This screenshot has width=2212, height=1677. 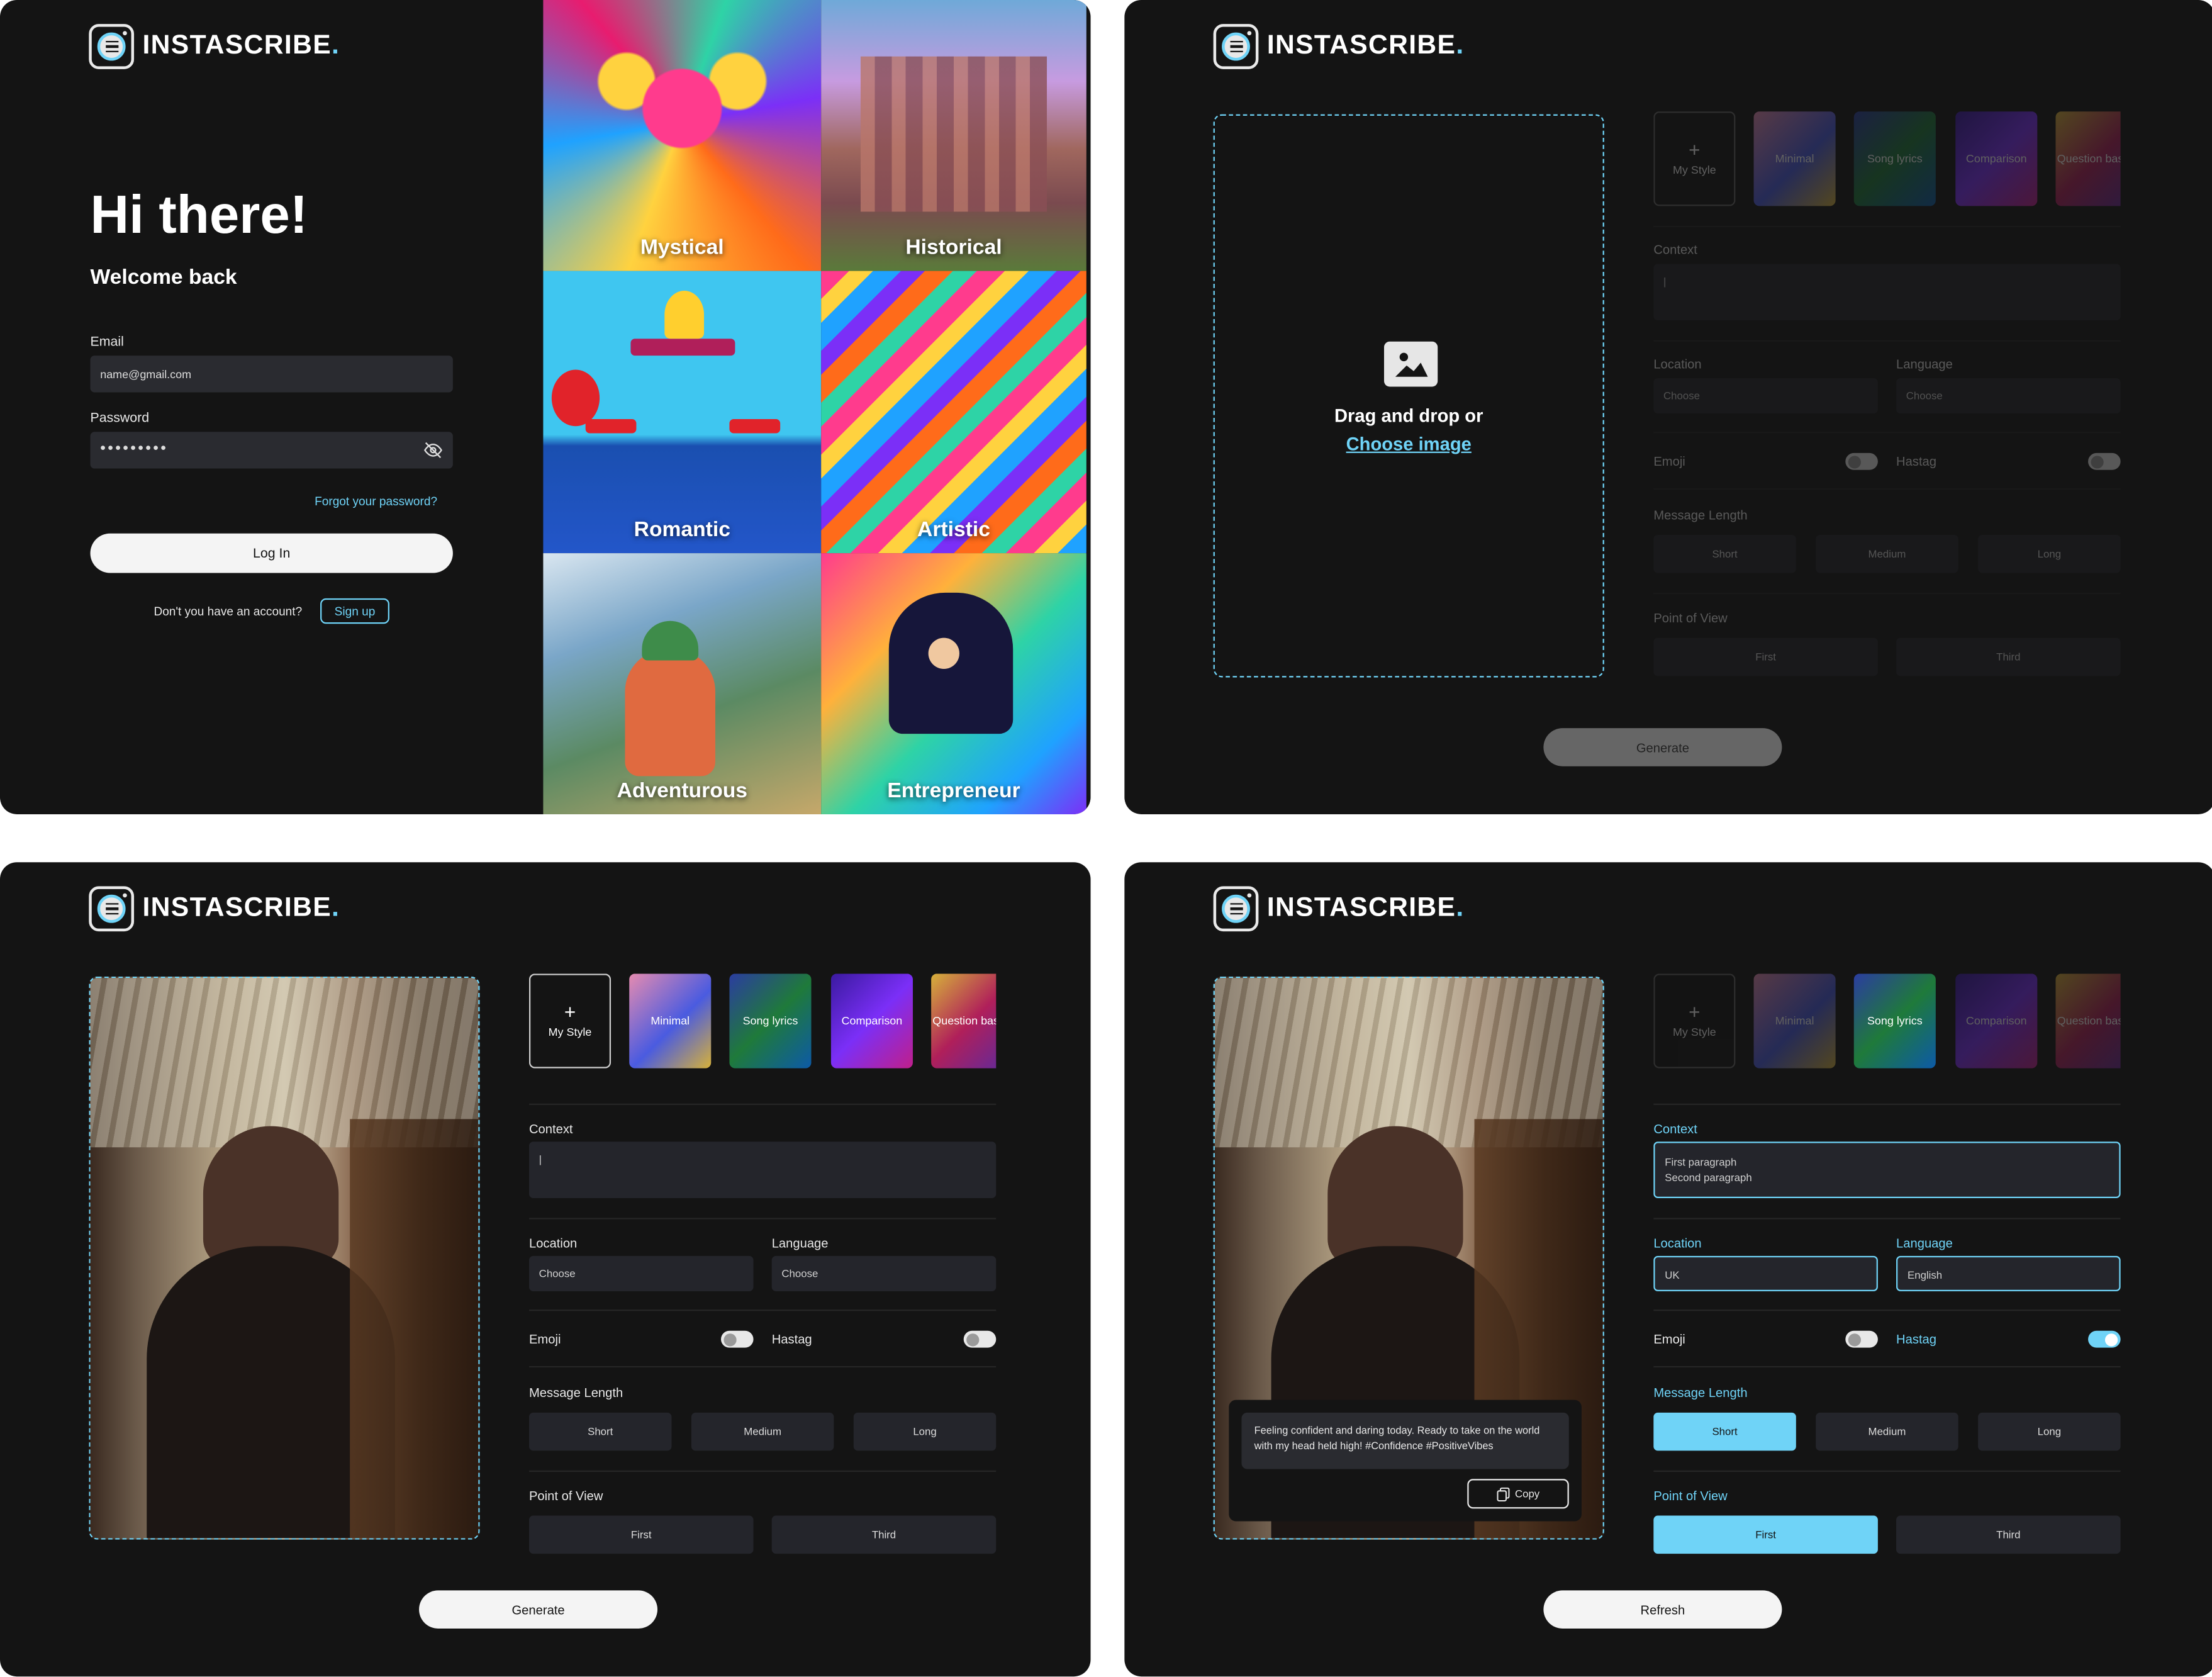 I want to click on location-select: UK, so click(x=1765, y=1273).